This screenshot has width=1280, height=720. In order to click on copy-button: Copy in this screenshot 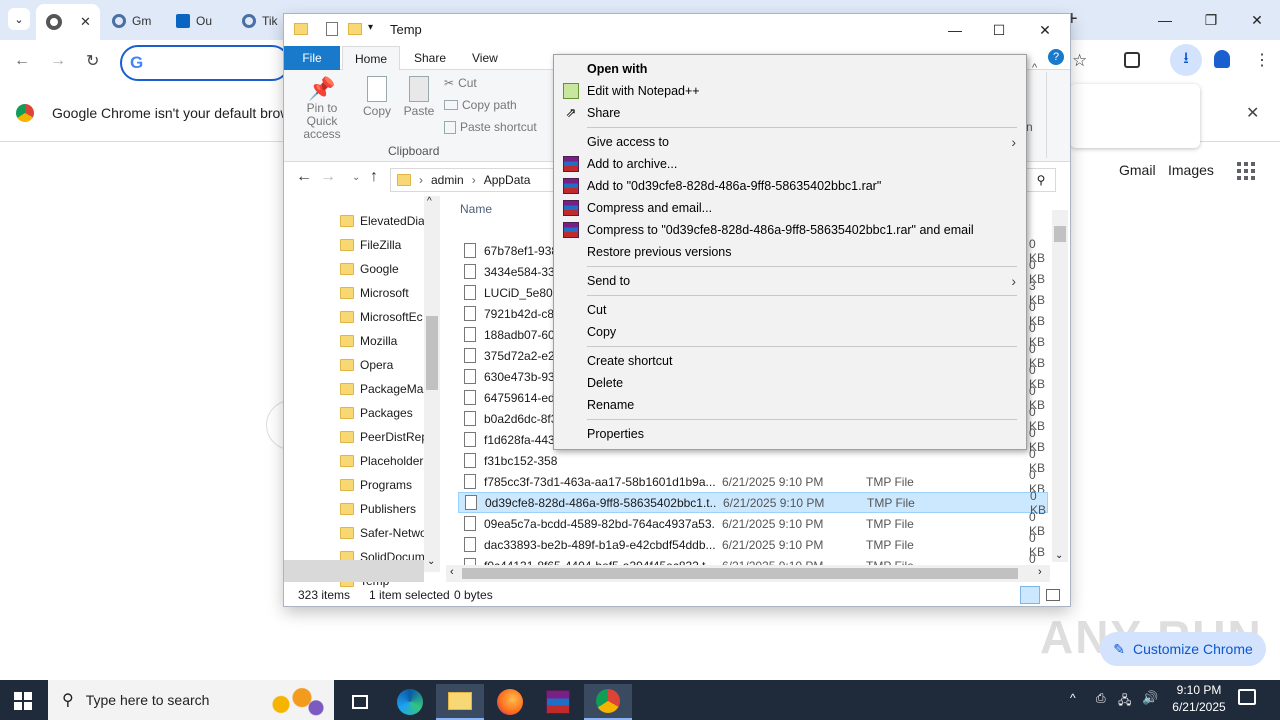, I will do `click(377, 97)`.